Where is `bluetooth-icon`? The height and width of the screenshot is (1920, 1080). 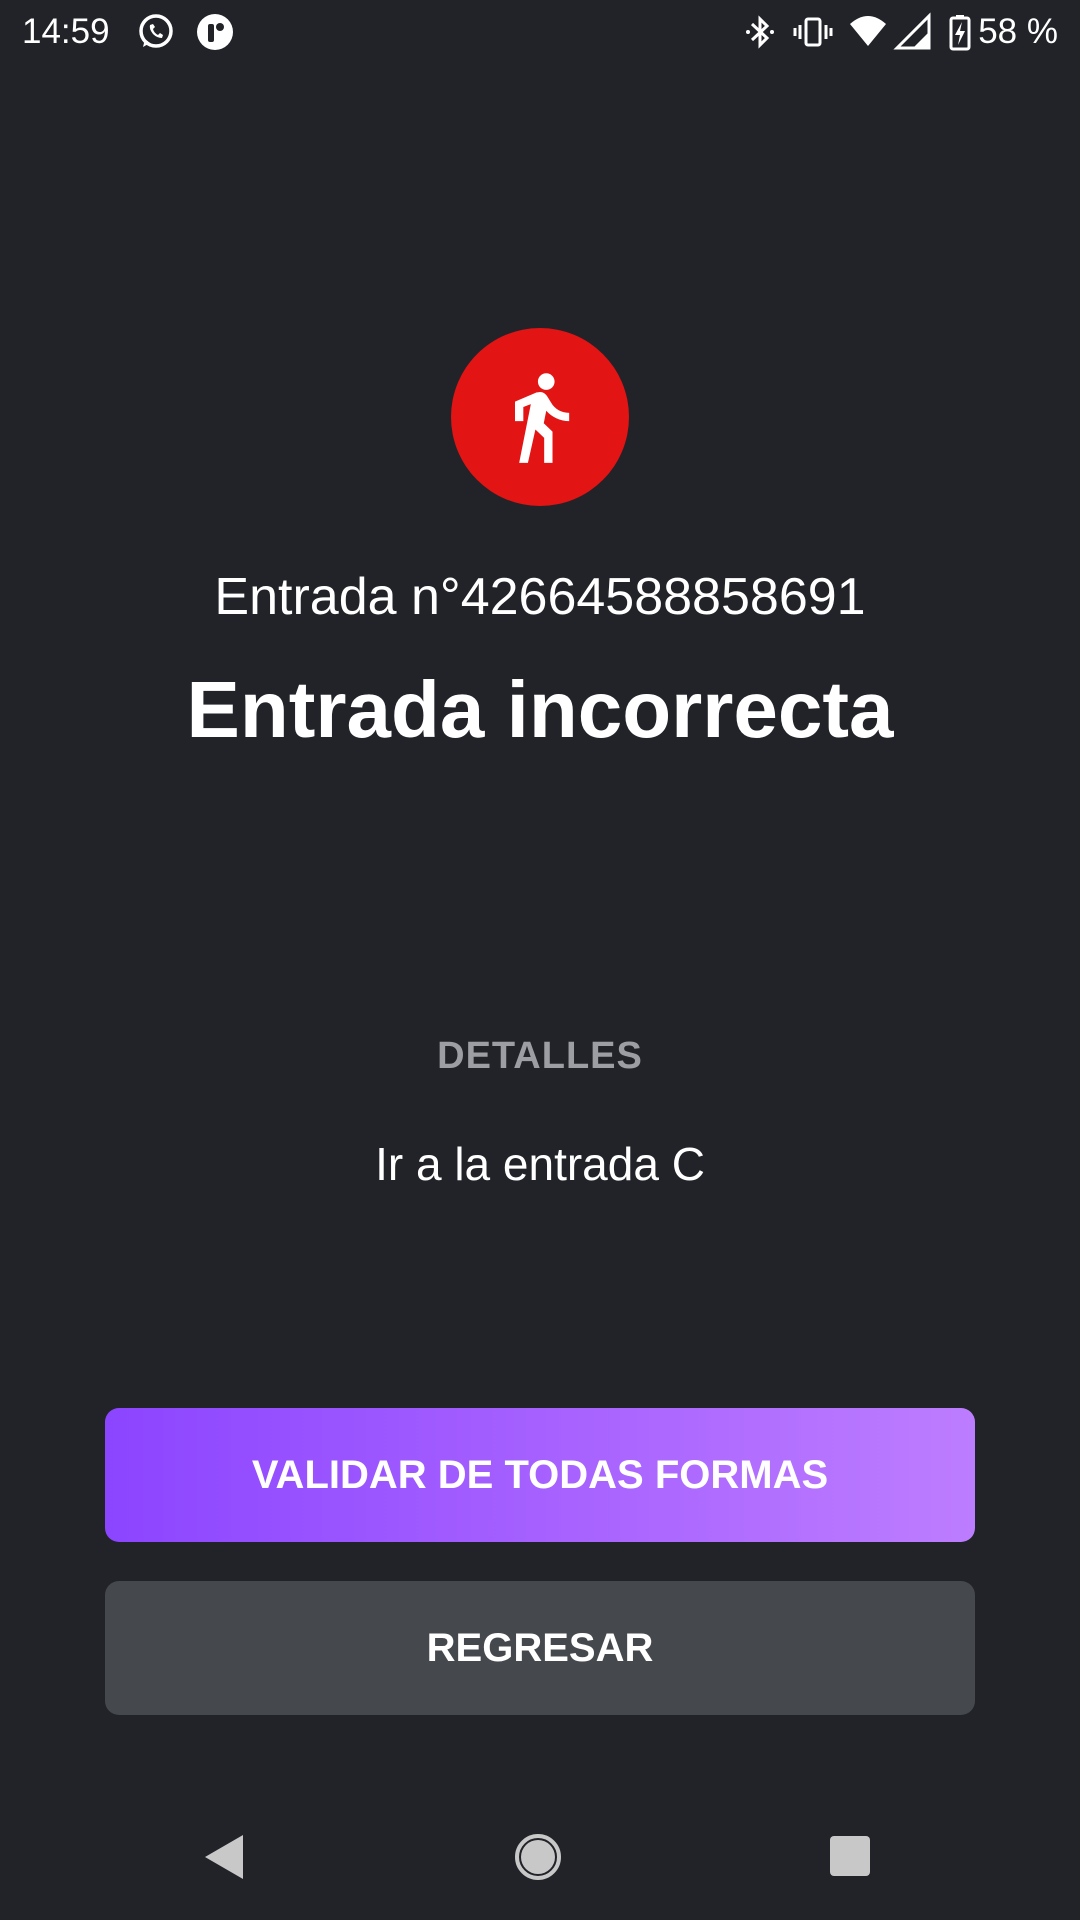
bluetooth-icon is located at coordinates (760, 32).